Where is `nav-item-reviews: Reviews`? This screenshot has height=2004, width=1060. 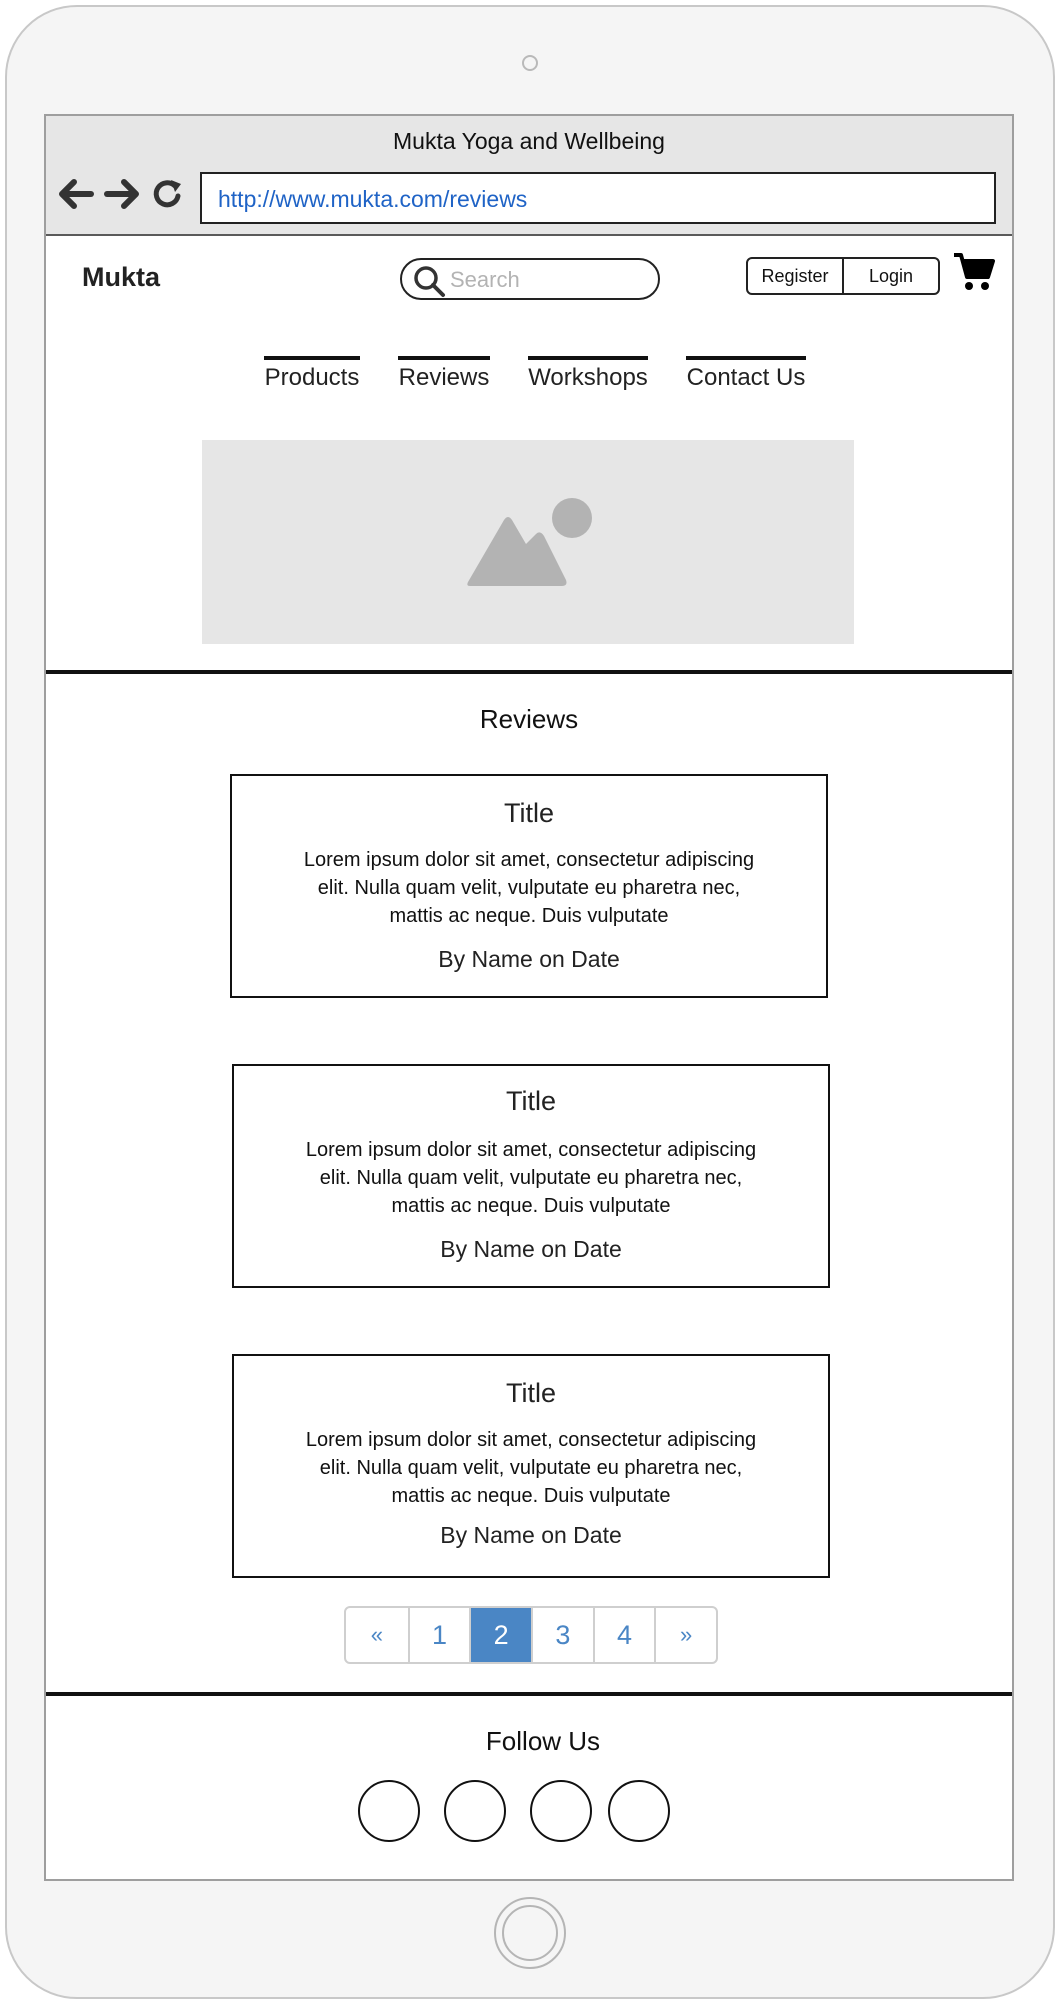 nav-item-reviews: Reviews is located at coordinates (444, 374).